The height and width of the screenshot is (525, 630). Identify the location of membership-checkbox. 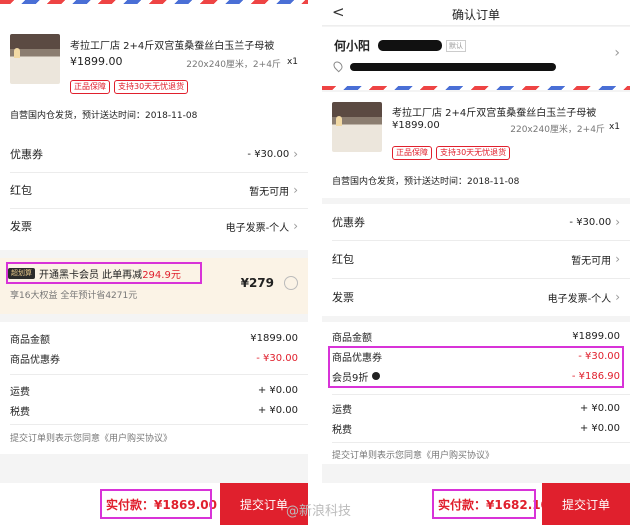
(291, 283).